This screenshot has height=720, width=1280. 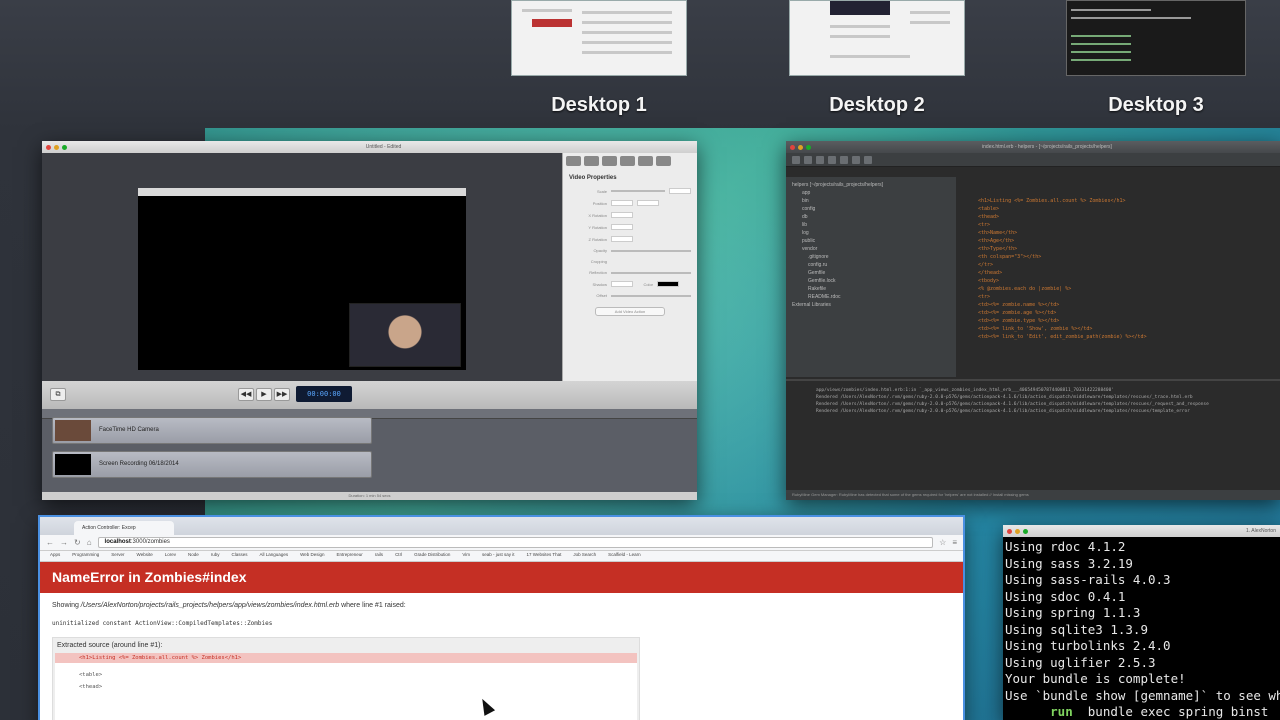 What do you see at coordinates (312, 556) in the screenshot?
I see `bookmark-item: Web Design` at bounding box center [312, 556].